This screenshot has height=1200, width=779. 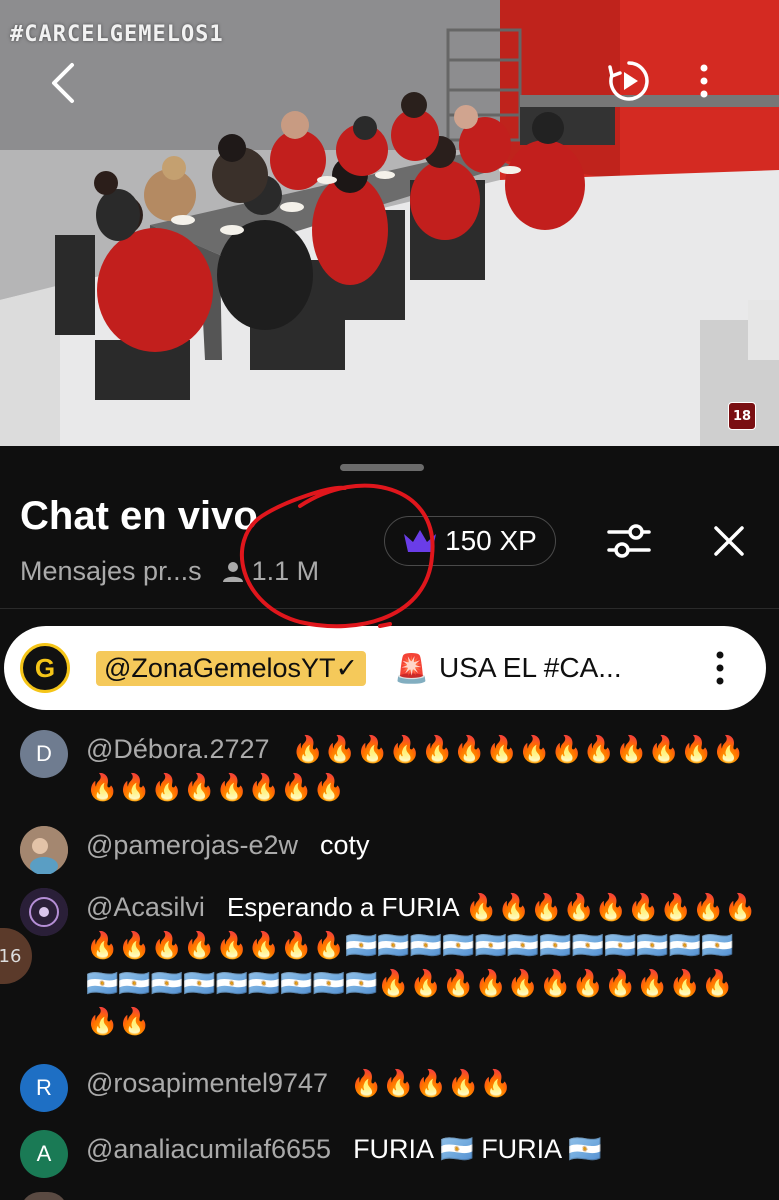 I want to click on autoplay-icon, so click(x=628, y=81).